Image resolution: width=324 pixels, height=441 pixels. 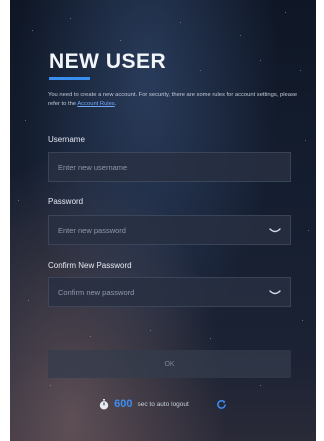 I want to click on password-input, so click(x=169, y=230).